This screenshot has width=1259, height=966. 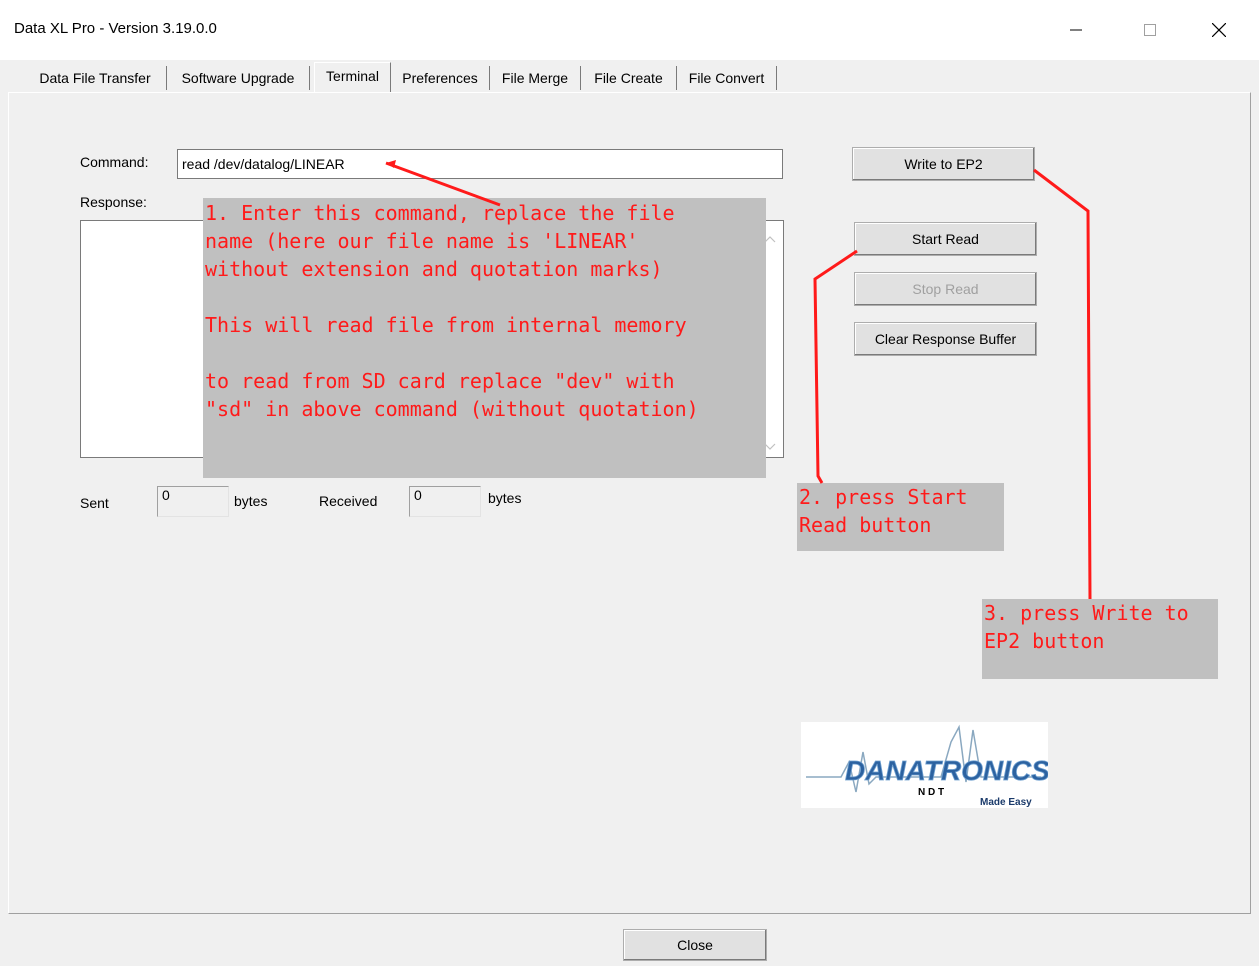 What do you see at coordinates (931, 792) in the screenshot?
I see `logo-sub: N D T` at bounding box center [931, 792].